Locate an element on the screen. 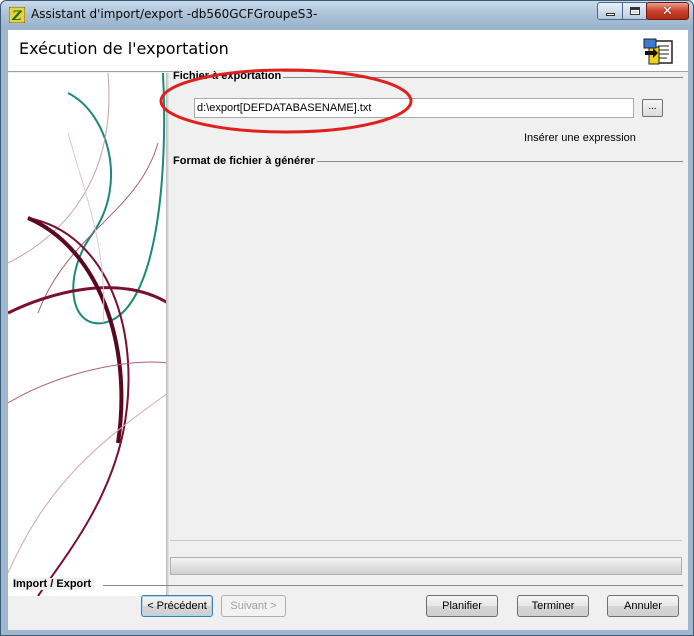 The image size is (694, 636). wizard-header: Exécution de l'exportation is located at coordinates (348, 51).